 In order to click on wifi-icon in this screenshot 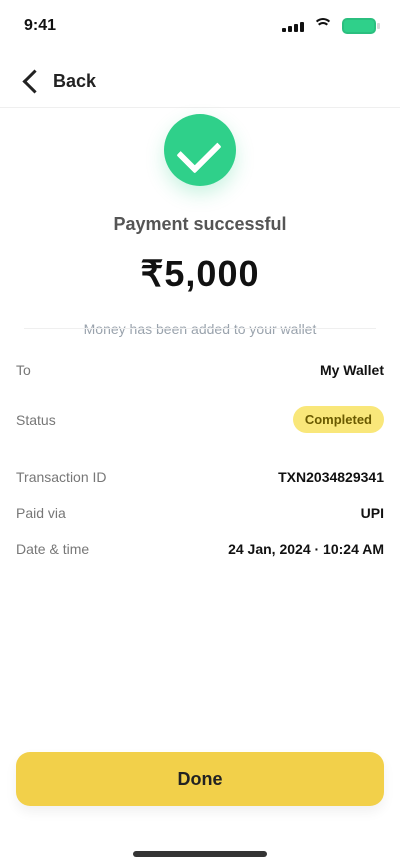, I will do `click(323, 26)`.